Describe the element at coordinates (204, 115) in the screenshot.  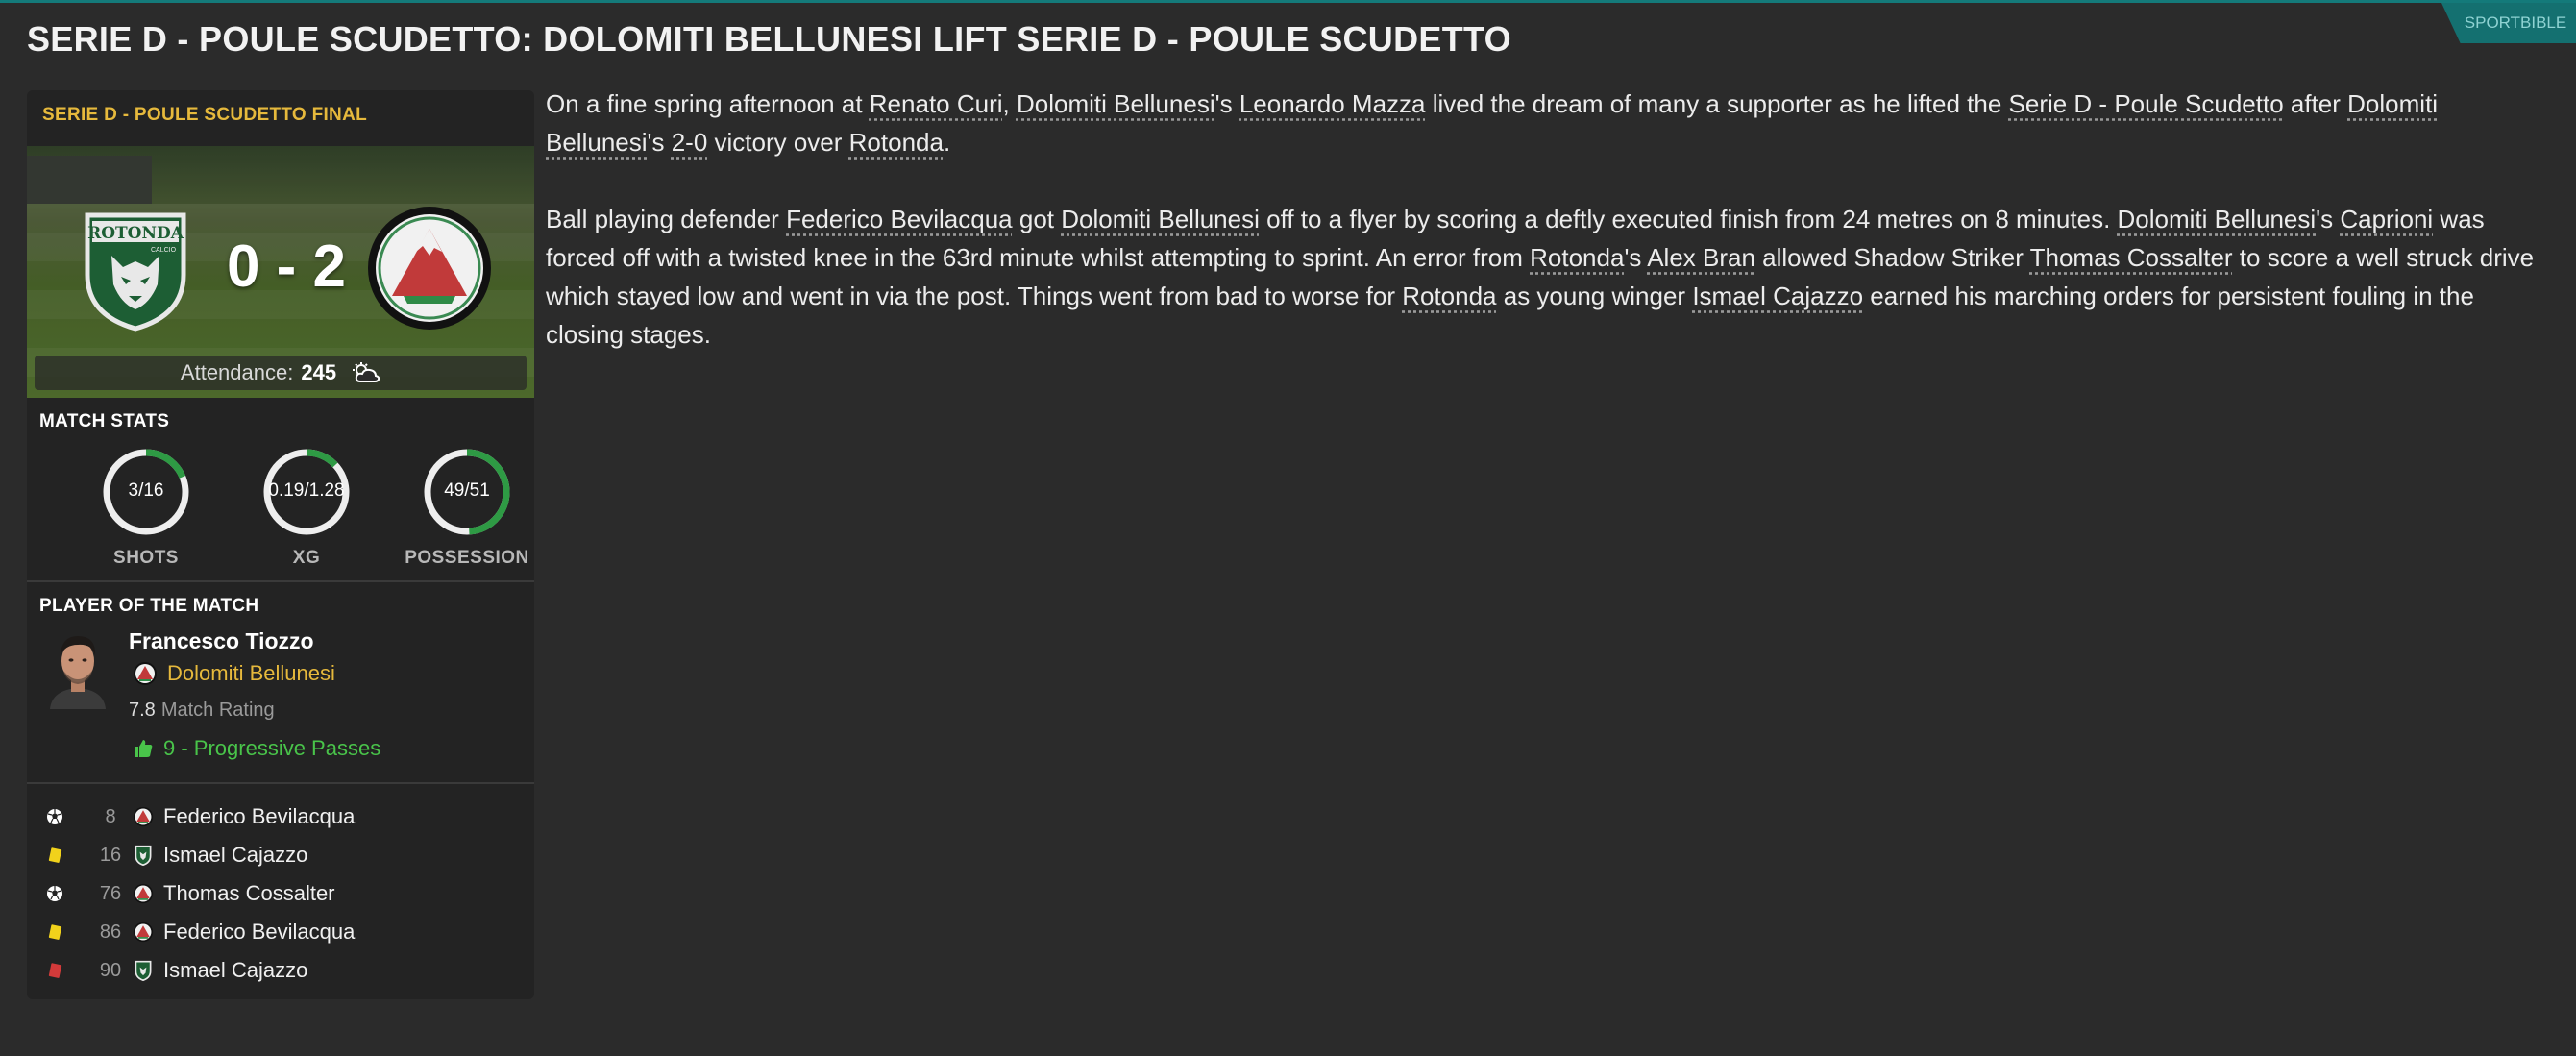
I see `competition-label: SERIE D - POULE SCUDETTO FINAL` at that location.